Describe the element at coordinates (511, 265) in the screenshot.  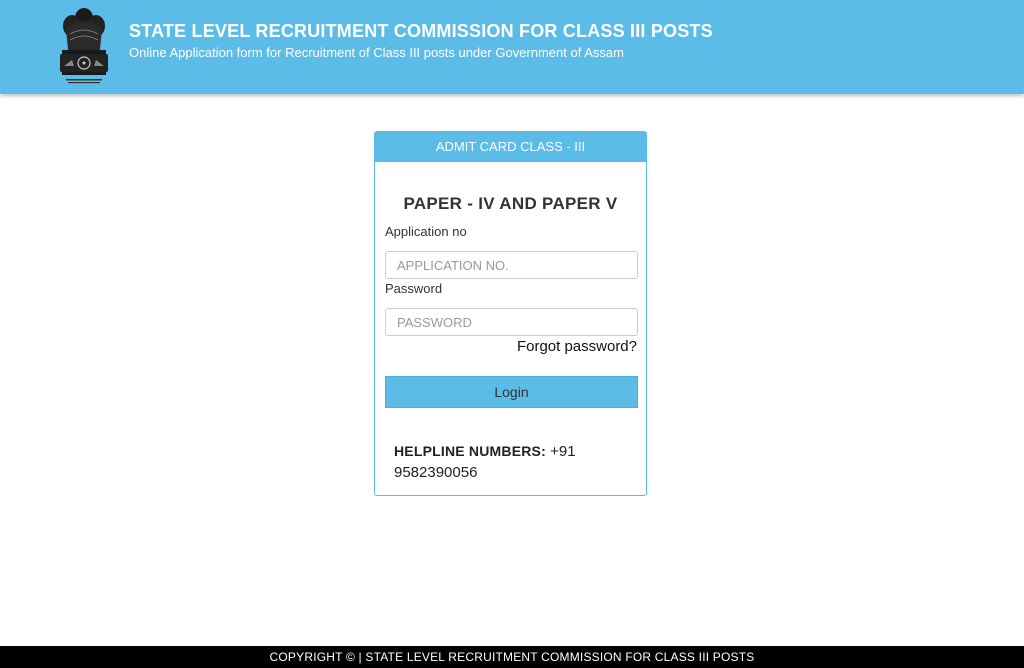
I see `application-no-input` at that location.